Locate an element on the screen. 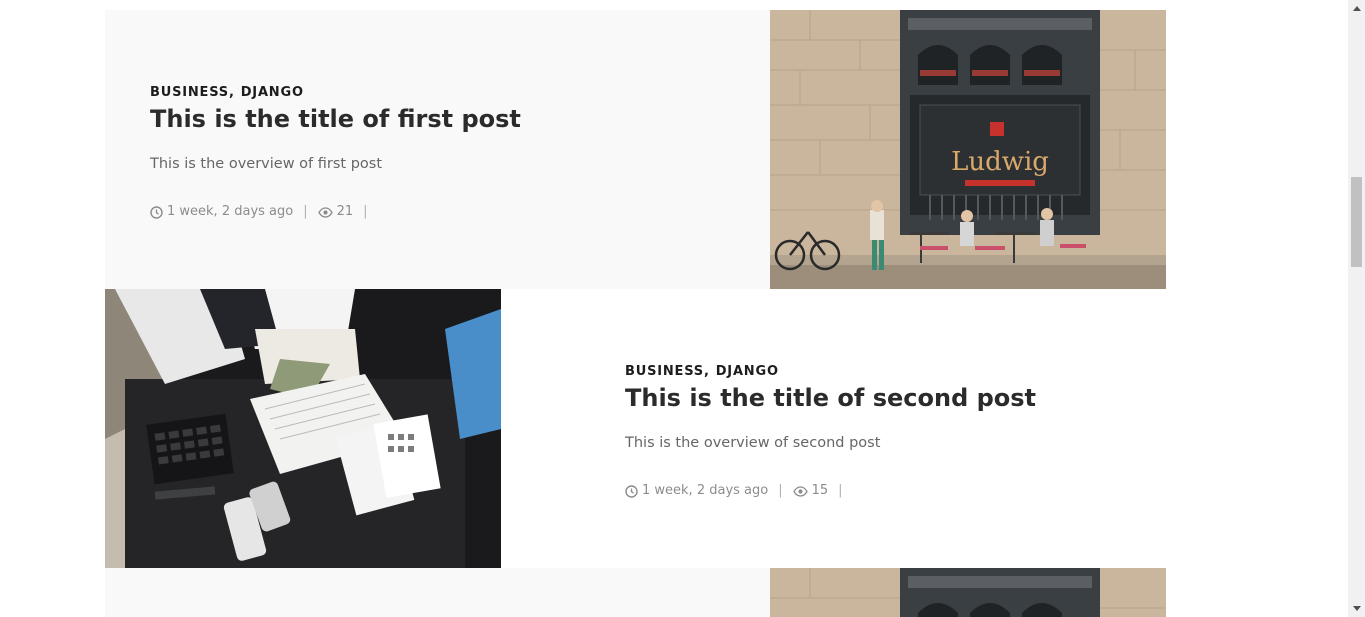 The width and height of the screenshot is (1365, 617). post-thumbnail-cafe: Ludwig is located at coordinates (968, 149).